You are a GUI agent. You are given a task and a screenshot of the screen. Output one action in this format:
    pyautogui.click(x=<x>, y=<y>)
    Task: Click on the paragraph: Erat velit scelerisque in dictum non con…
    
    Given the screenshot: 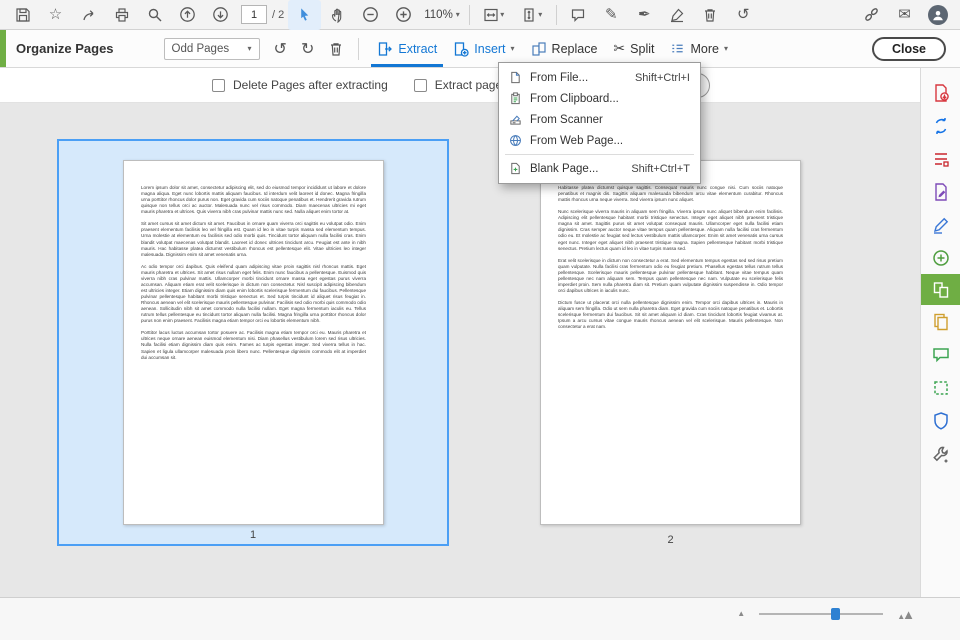 What is the action you would take?
    pyautogui.click(x=670, y=275)
    